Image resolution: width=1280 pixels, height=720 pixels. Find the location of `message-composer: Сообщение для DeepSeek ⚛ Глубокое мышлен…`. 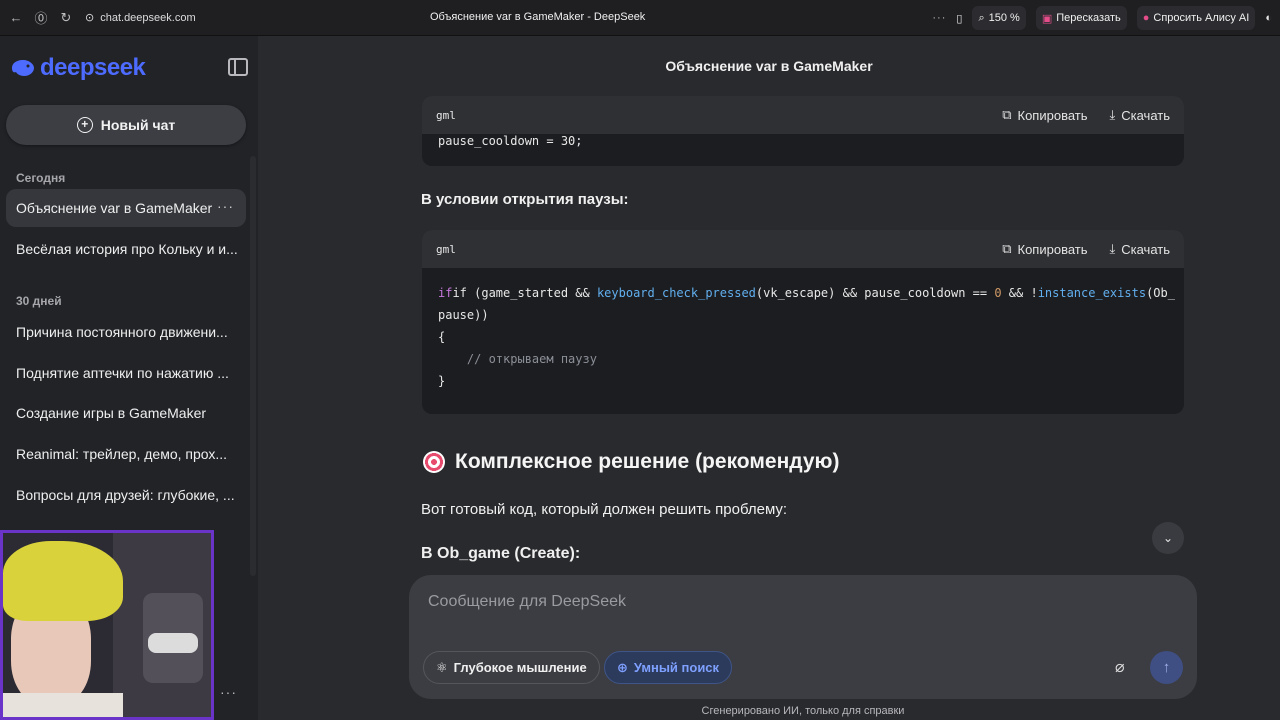

message-composer: Сообщение для DeepSeek ⚛ Глубокое мышлен… is located at coordinates (803, 637).